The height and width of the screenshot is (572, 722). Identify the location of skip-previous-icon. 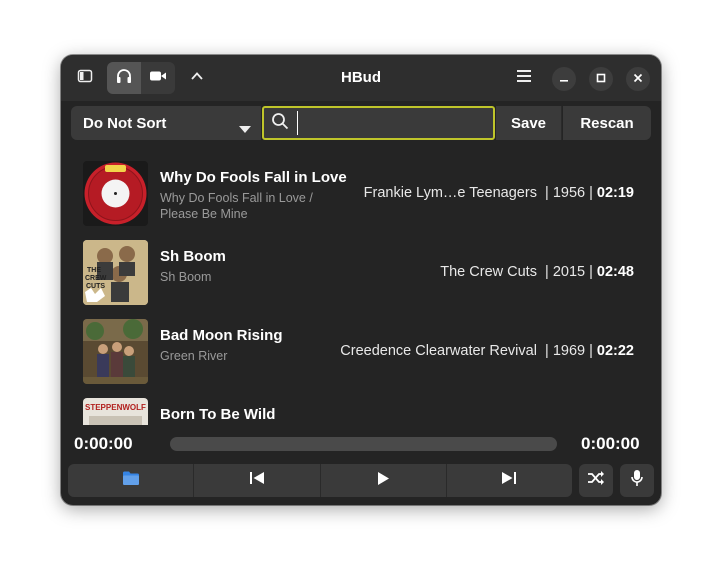
(257, 480).